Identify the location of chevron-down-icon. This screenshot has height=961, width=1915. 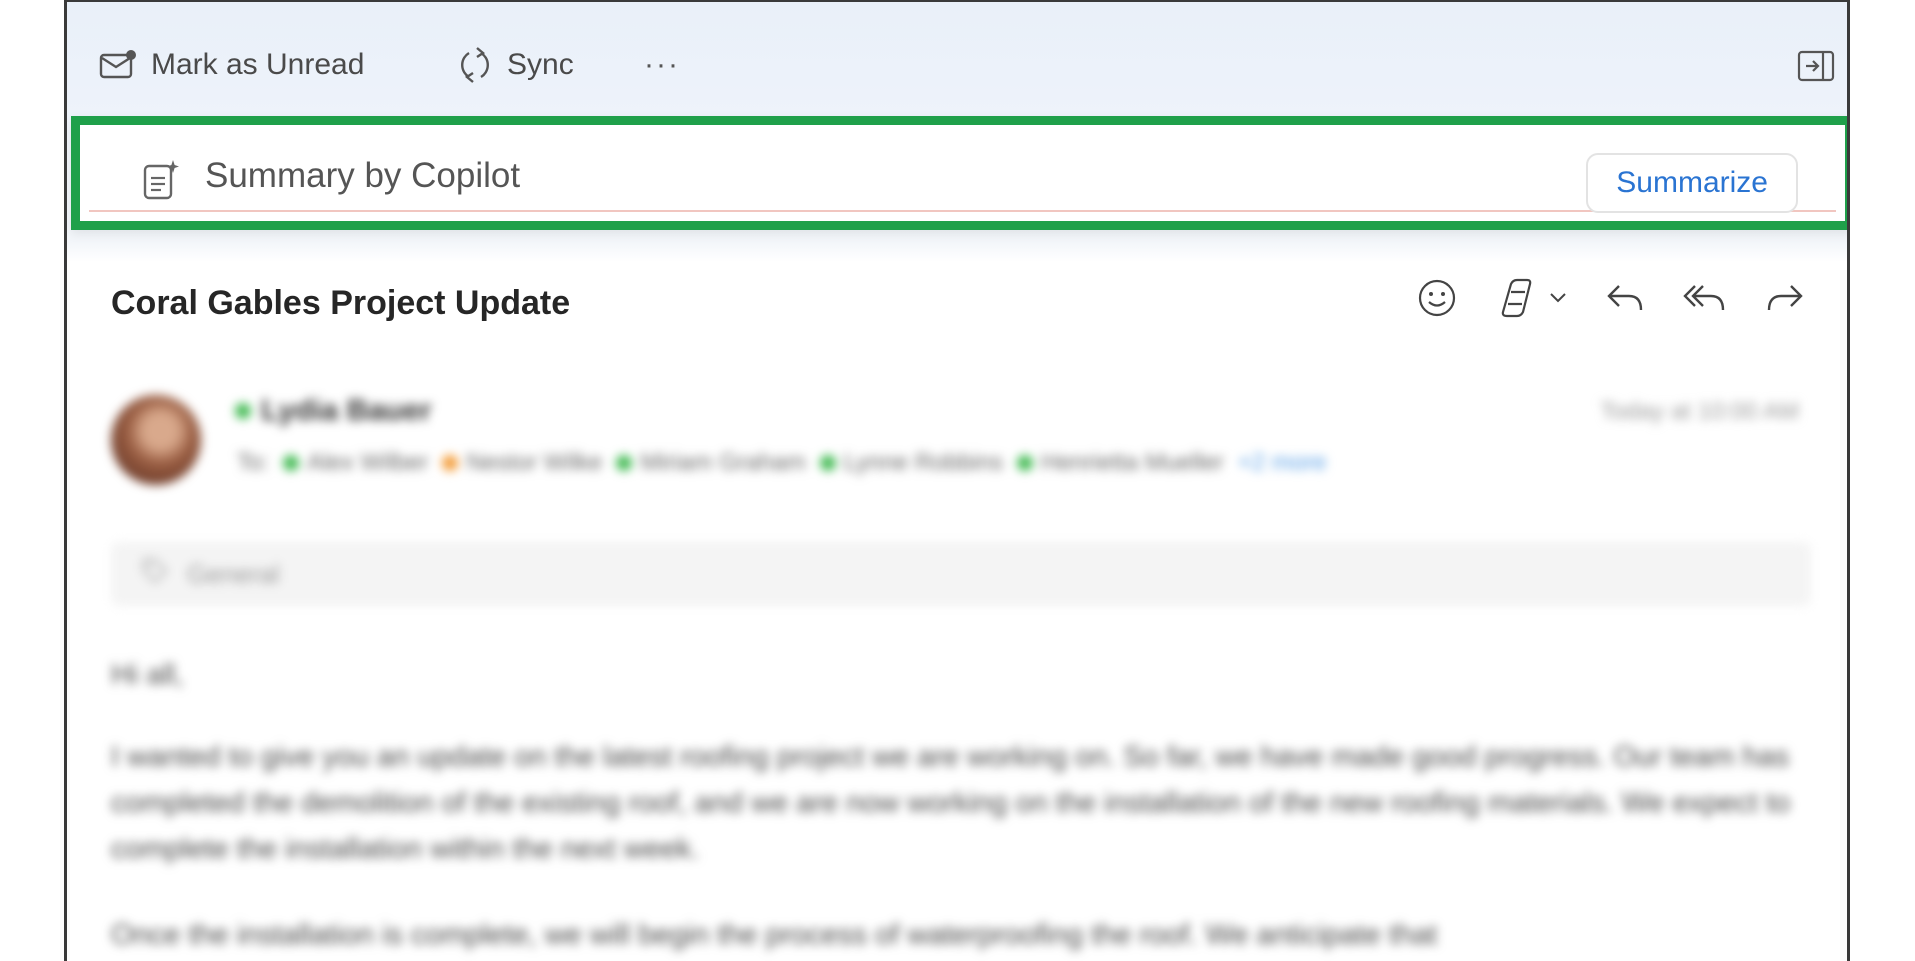
(1558, 298).